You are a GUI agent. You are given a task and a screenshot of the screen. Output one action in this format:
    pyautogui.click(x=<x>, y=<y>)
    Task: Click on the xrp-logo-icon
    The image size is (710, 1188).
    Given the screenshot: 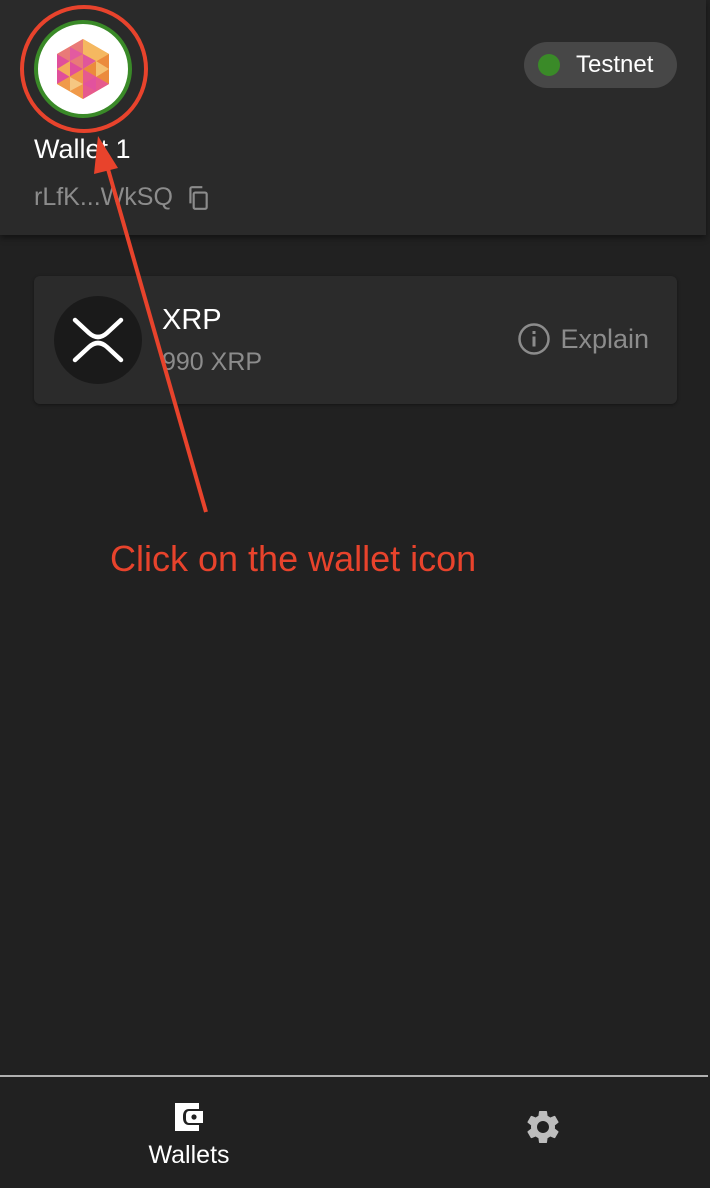 What is the action you would take?
    pyautogui.click(x=98, y=340)
    